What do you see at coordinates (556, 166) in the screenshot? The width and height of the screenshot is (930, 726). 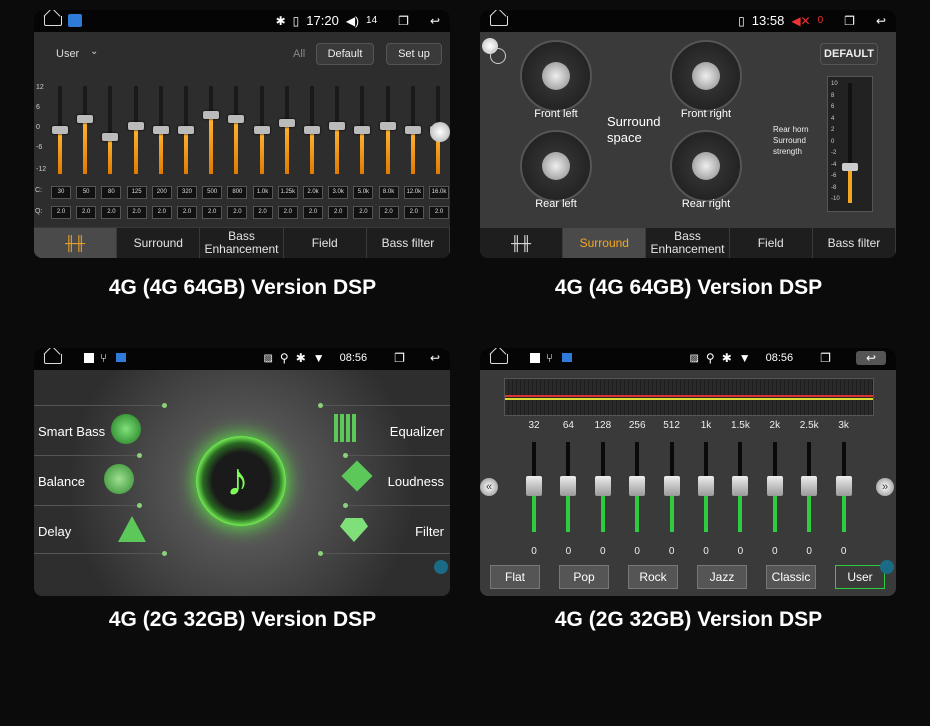 I see `dial-rear-left` at bounding box center [556, 166].